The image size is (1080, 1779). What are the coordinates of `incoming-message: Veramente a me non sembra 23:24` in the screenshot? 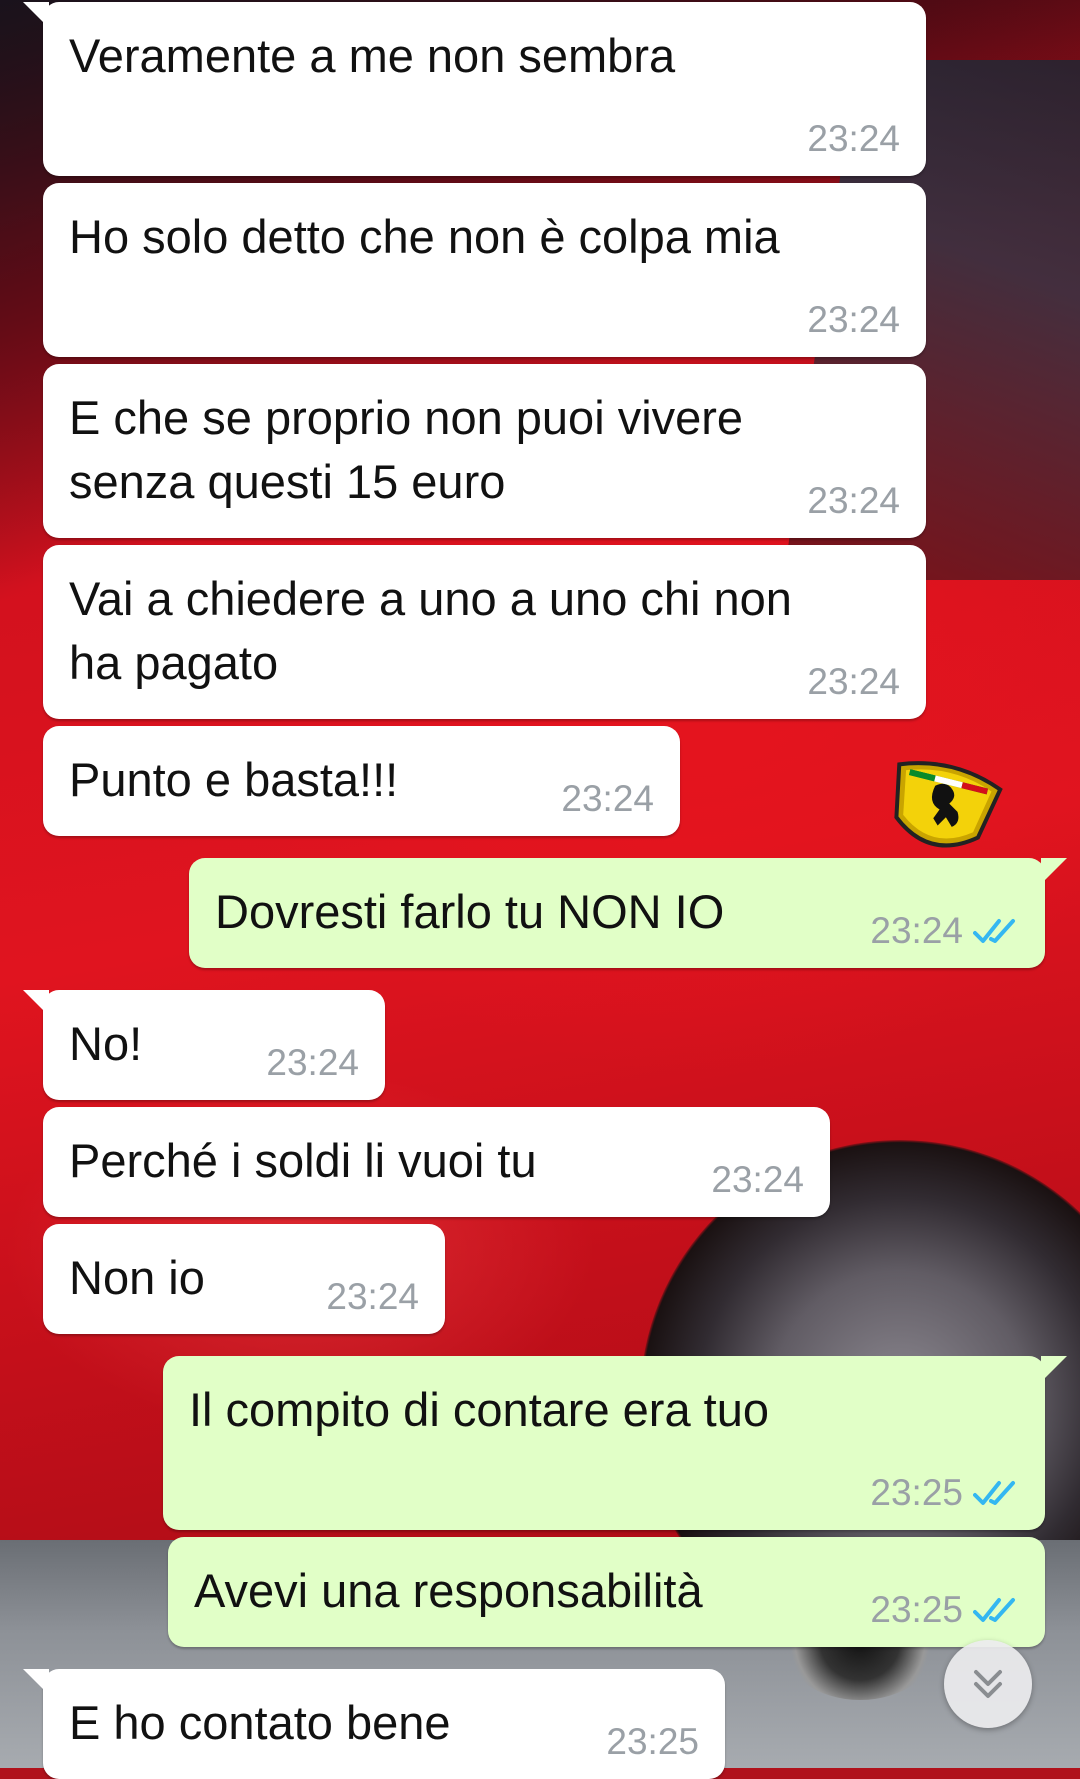 It's located at (474, 89).